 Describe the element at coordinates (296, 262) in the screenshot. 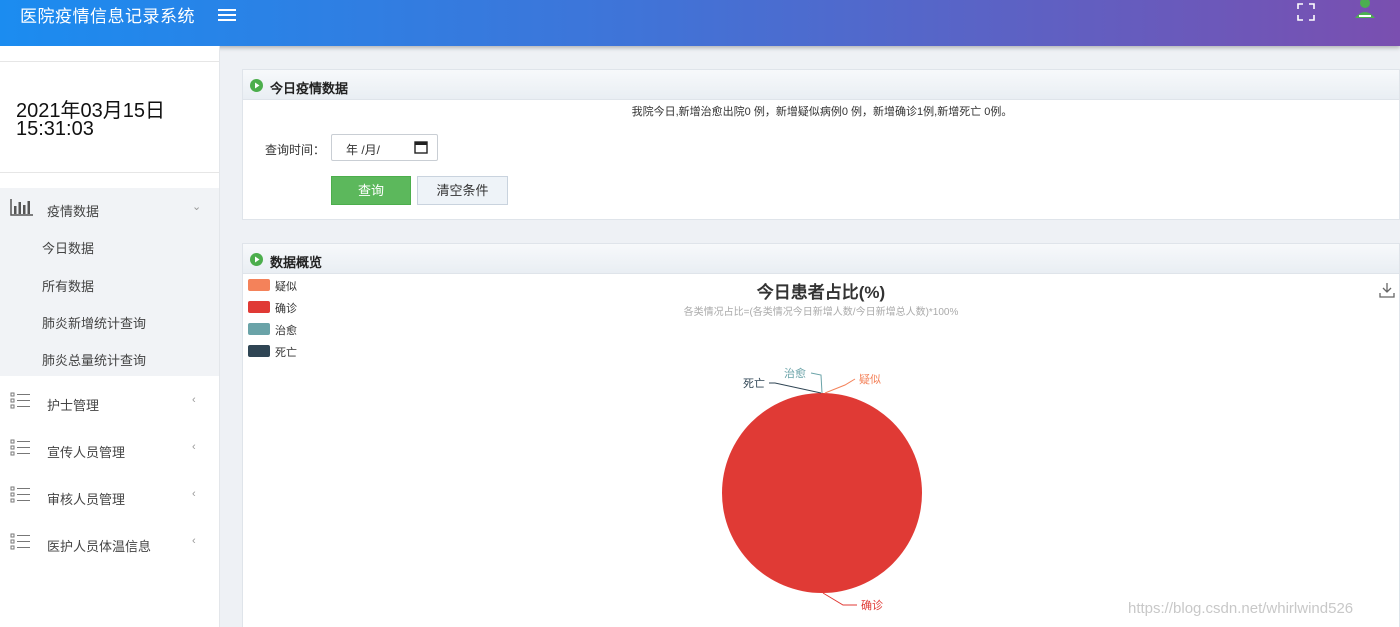

I see `panel-title: 数据概览` at that location.